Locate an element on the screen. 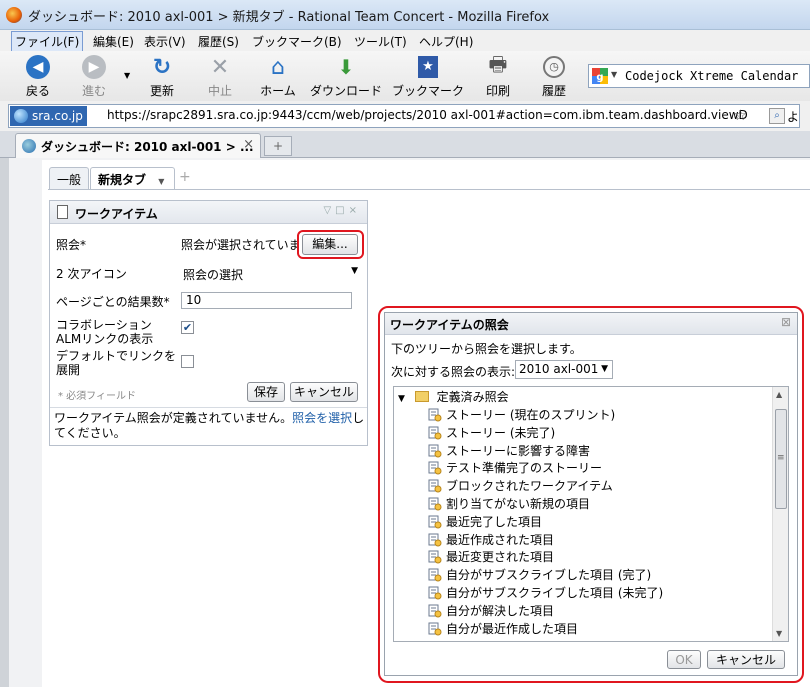  bookmarks-button: ★ ブックマーク is located at coordinates (428, 76).